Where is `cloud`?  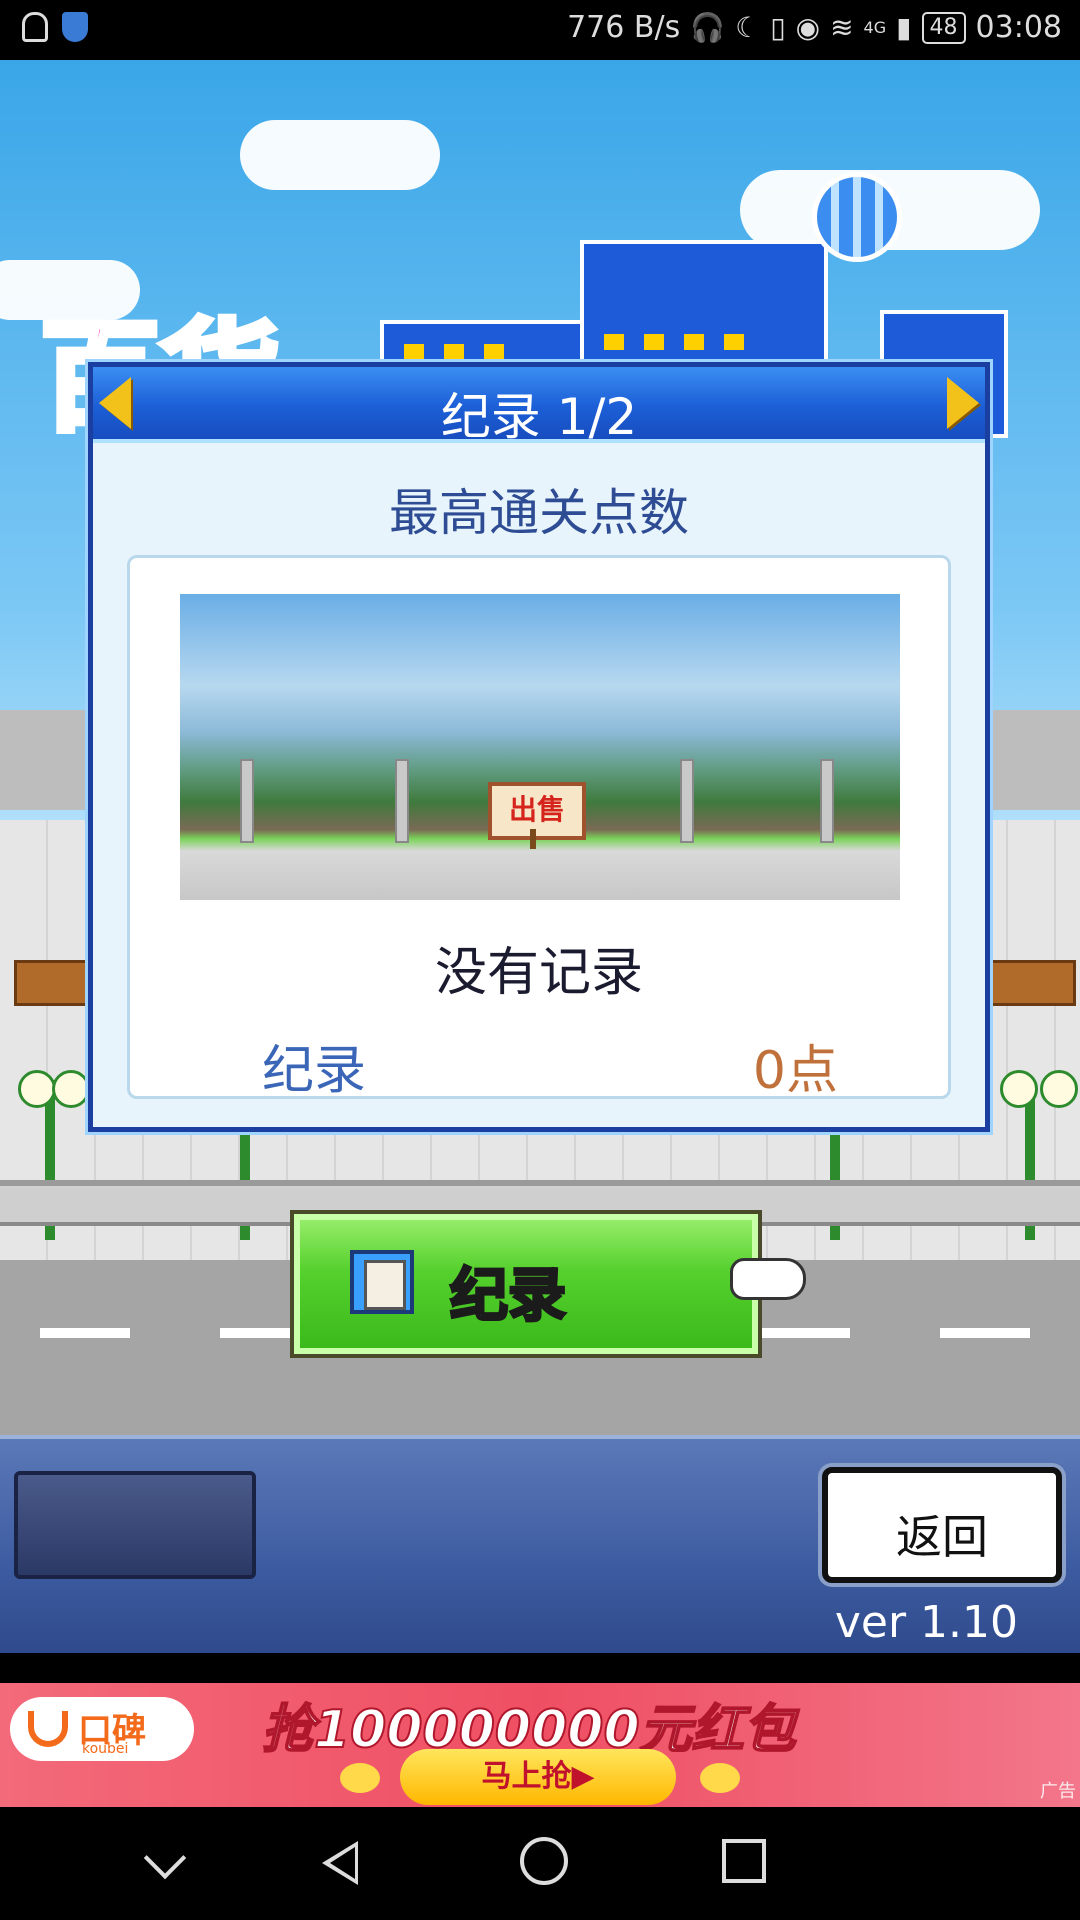
cloud is located at coordinates (340, 155).